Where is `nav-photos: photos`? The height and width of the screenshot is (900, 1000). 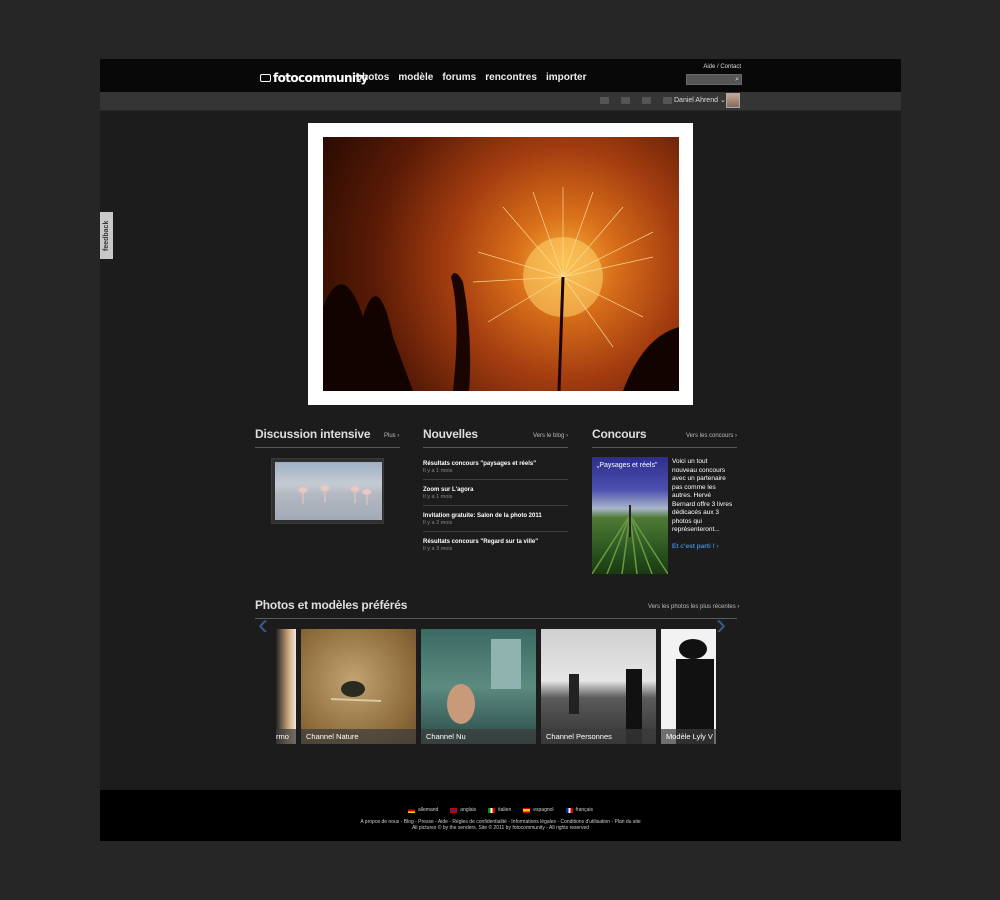 nav-photos: photos is located at coordinates (372, 77).